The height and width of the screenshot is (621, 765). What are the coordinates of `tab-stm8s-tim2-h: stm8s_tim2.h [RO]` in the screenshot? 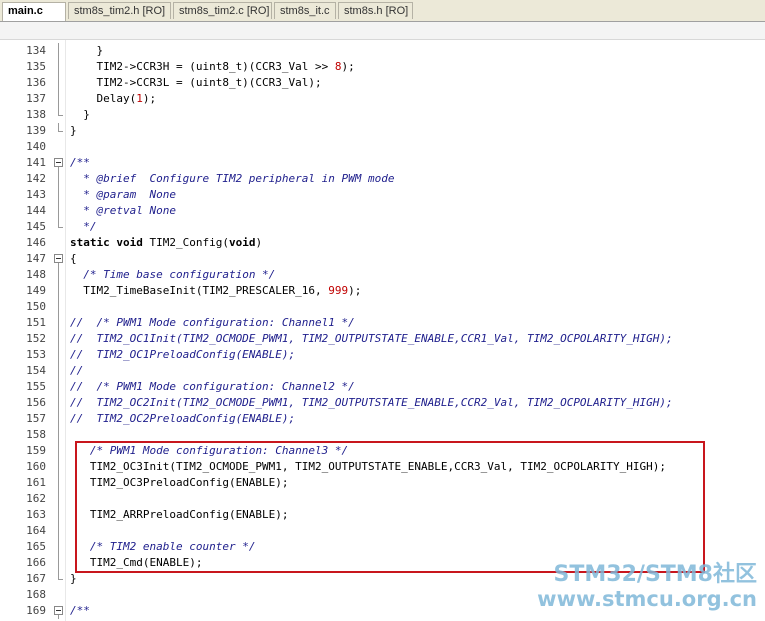 It's located at (119, 10).